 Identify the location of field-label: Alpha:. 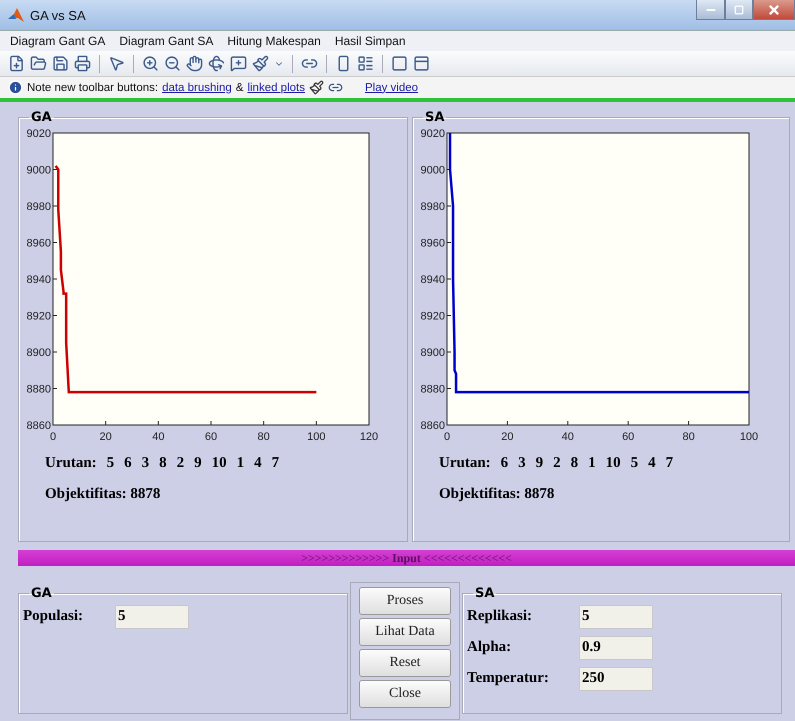
(489, 647).